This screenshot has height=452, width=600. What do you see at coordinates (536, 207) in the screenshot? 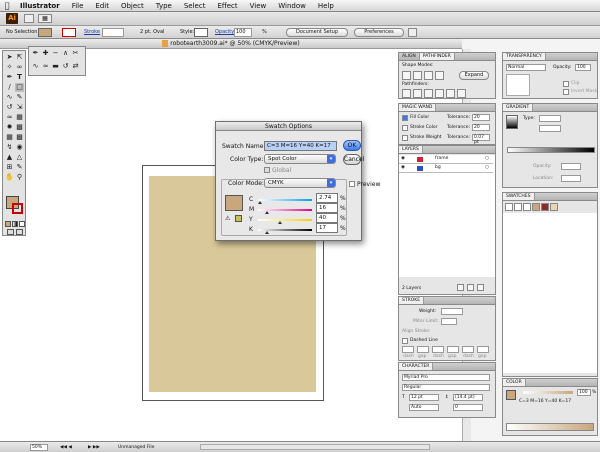
I see `spot-swatch` at bounding box center [536, 207].